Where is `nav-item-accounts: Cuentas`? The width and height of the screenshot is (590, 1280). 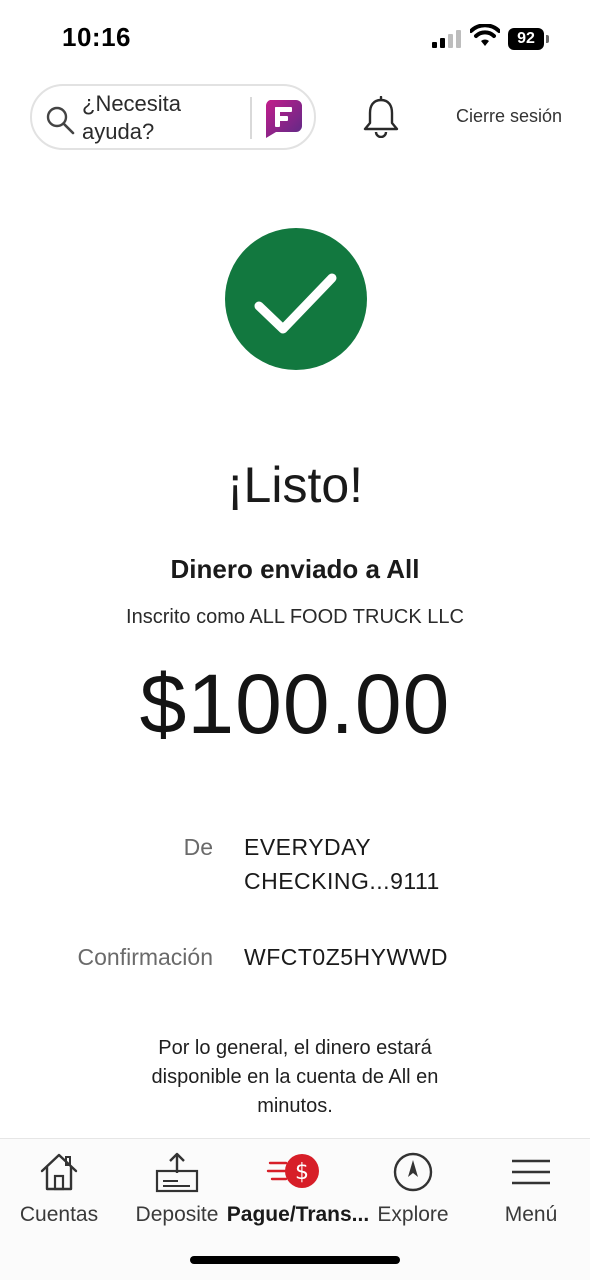
nav-item-accounts: Cuentas is located at coordinates (59, 1194).